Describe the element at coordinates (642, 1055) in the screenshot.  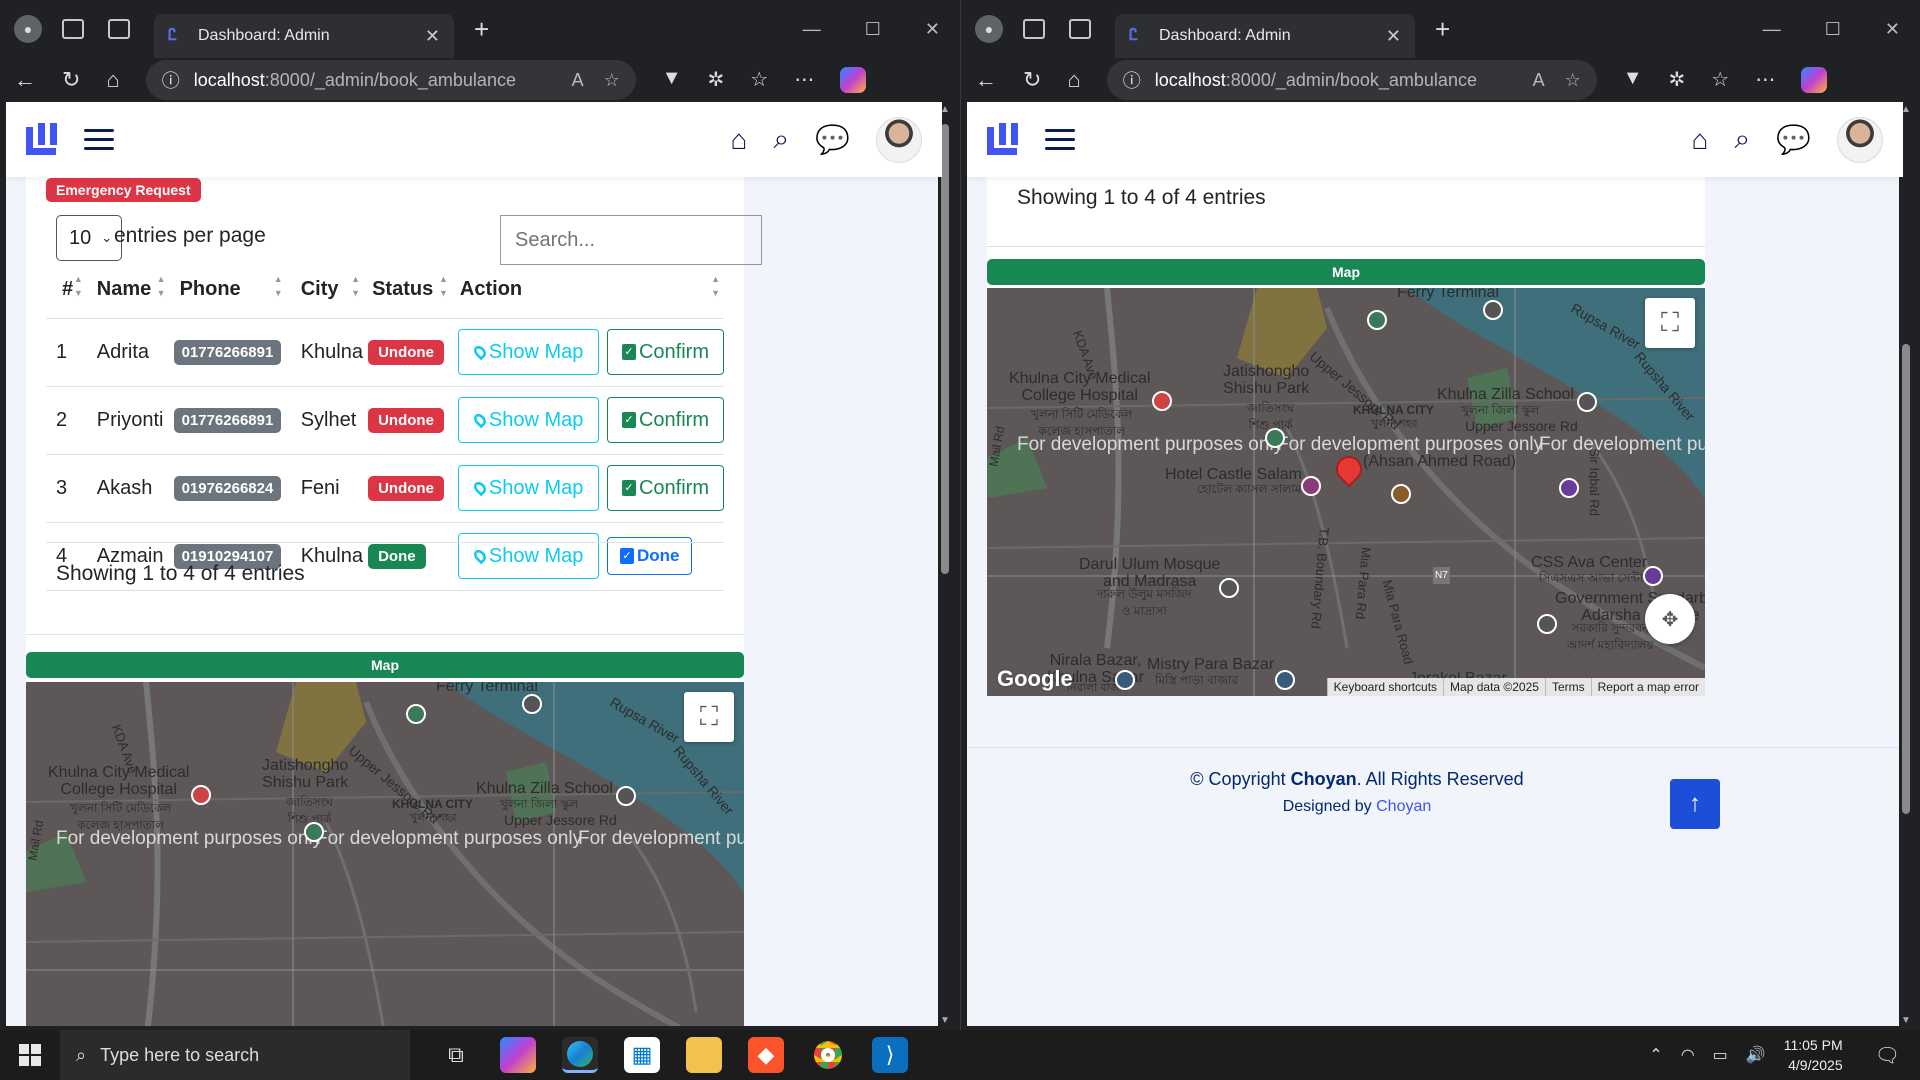
I see `store-icon: ▦` at that location.